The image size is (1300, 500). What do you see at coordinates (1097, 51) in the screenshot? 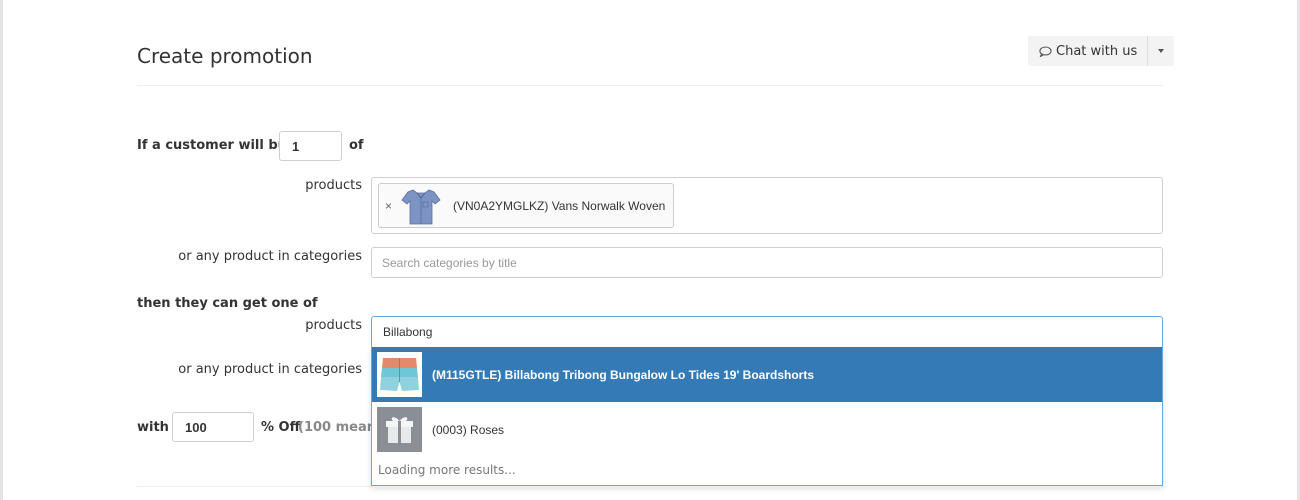
I see `chat-button-label: Chat with us` at bounding box center [1097, 51].